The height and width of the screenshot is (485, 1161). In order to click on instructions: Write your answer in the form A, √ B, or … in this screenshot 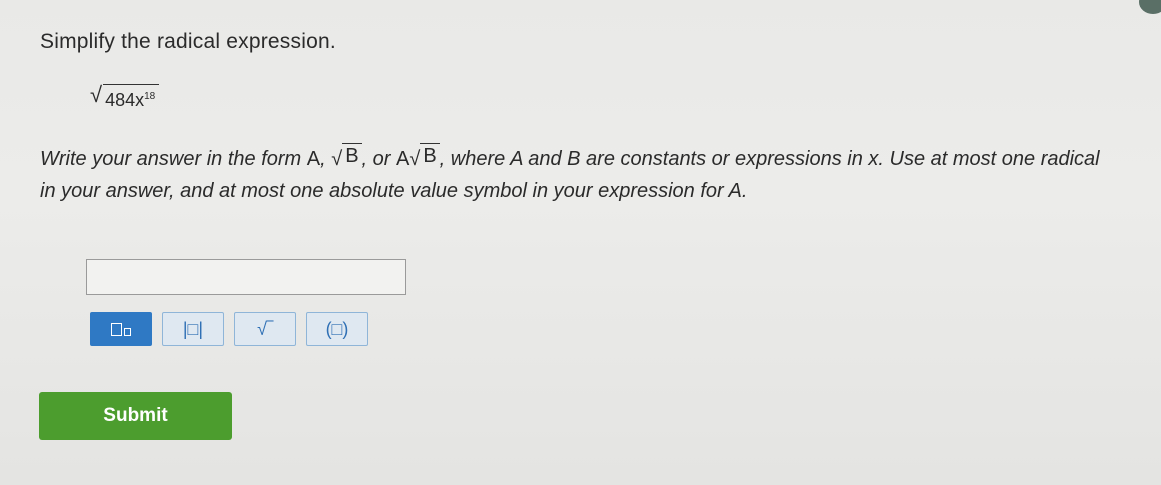, I will do `click(580, 175)`.